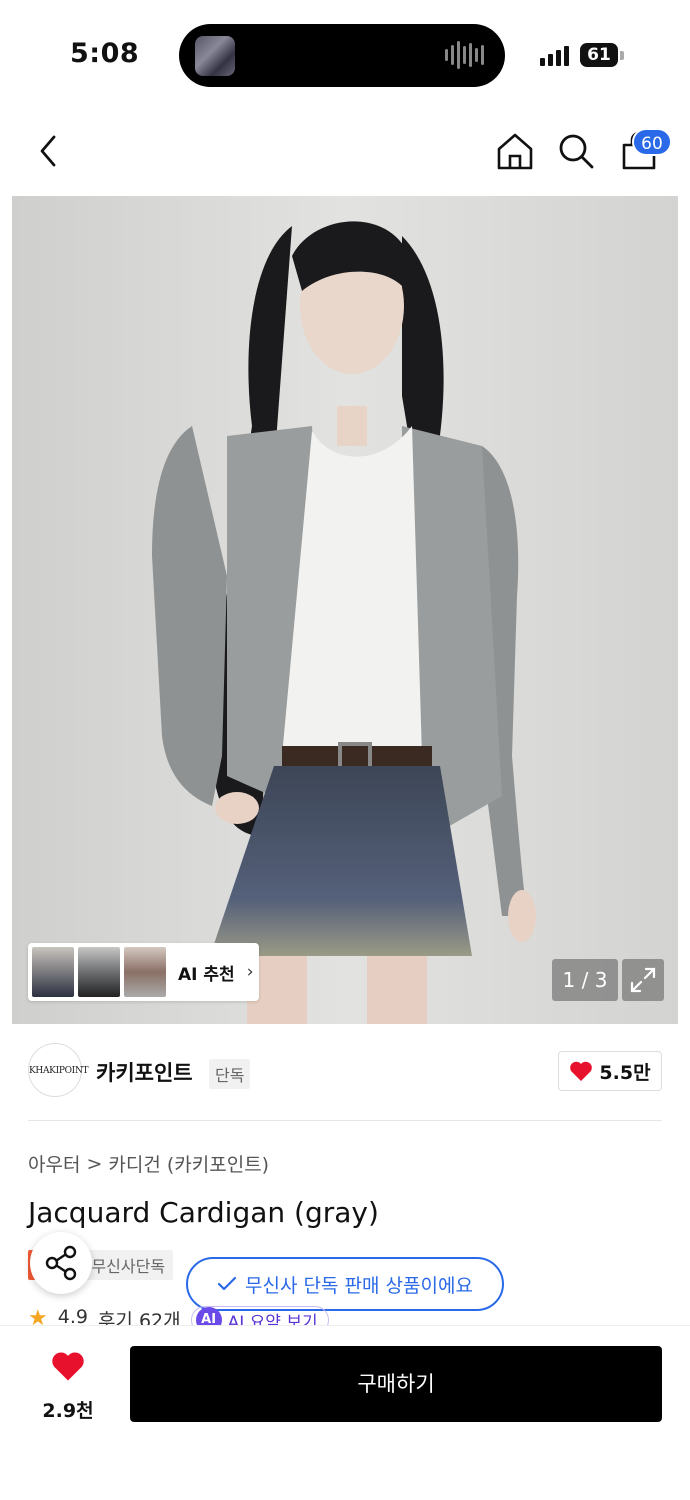  What do you see at coordinates (230, 1074) in the screenshot?
I see `brand-exclusive-tag: 단독` at bounding box center [230, 1074].